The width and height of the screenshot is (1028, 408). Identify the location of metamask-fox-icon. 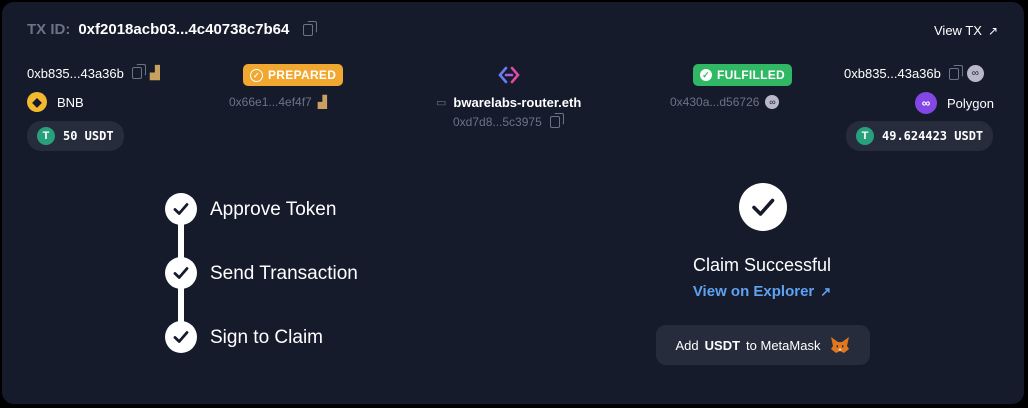
(840, 345).